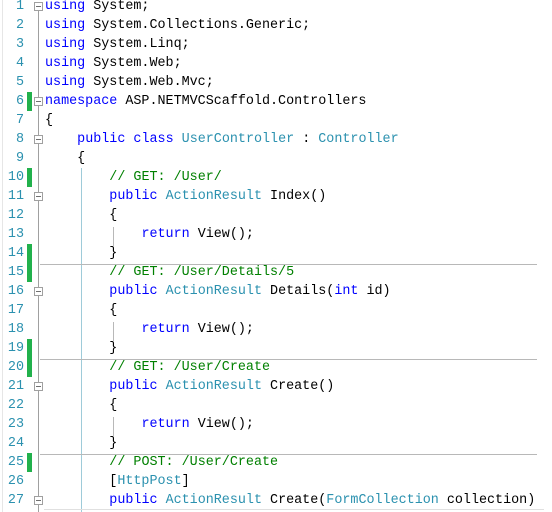  I want to click on code-text: // GET: /User/, so click(133, 177).